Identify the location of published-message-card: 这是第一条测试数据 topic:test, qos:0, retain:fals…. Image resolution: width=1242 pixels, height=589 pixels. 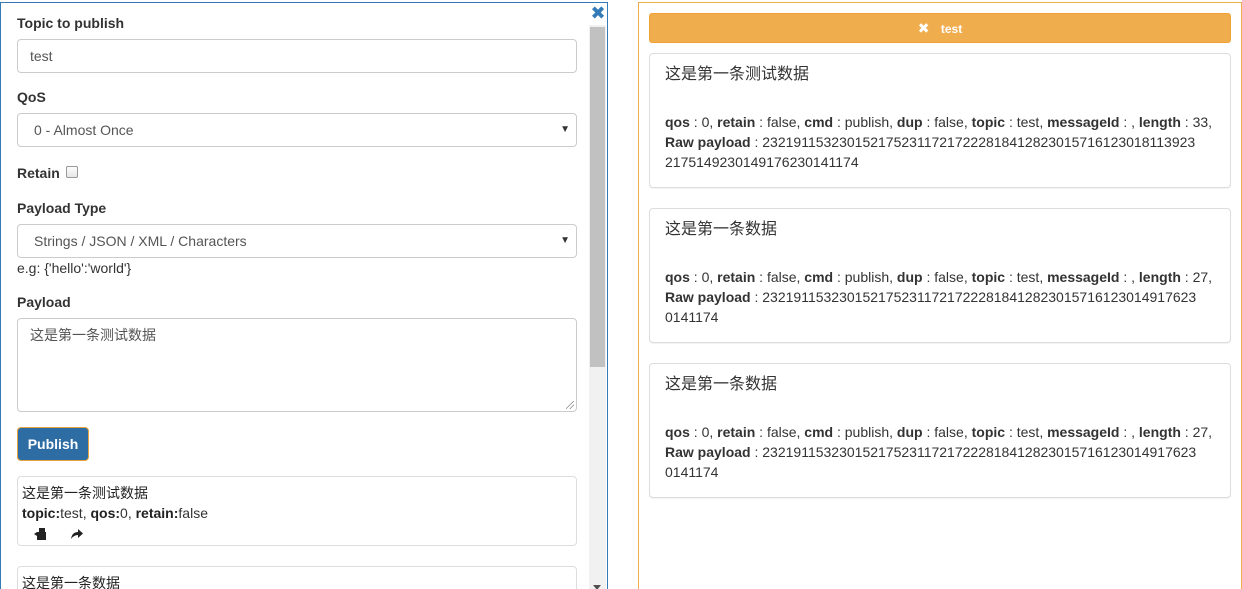
(297, 511).